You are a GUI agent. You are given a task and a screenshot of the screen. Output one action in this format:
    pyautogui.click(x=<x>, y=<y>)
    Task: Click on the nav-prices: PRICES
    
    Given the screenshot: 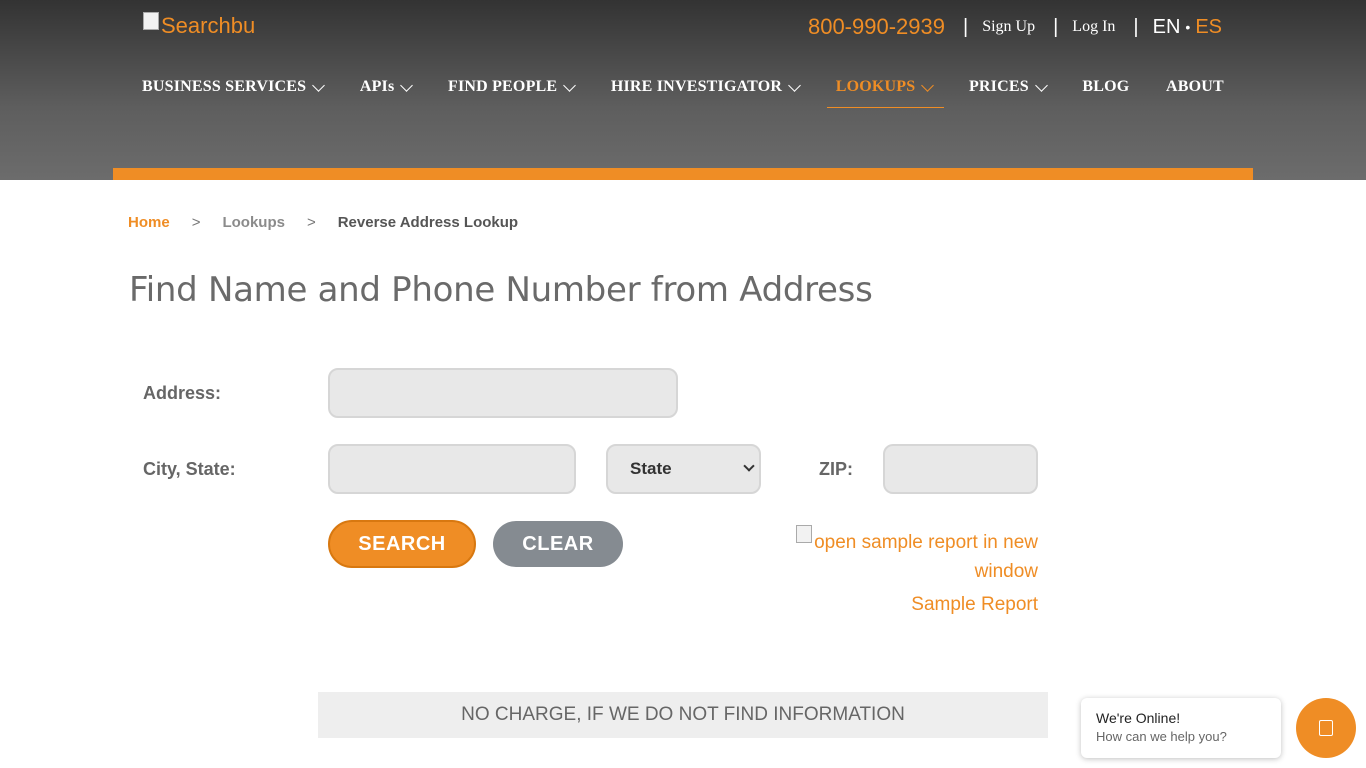 What is the action you would take?
    pyautogui.click(x=1008, y=92)
    